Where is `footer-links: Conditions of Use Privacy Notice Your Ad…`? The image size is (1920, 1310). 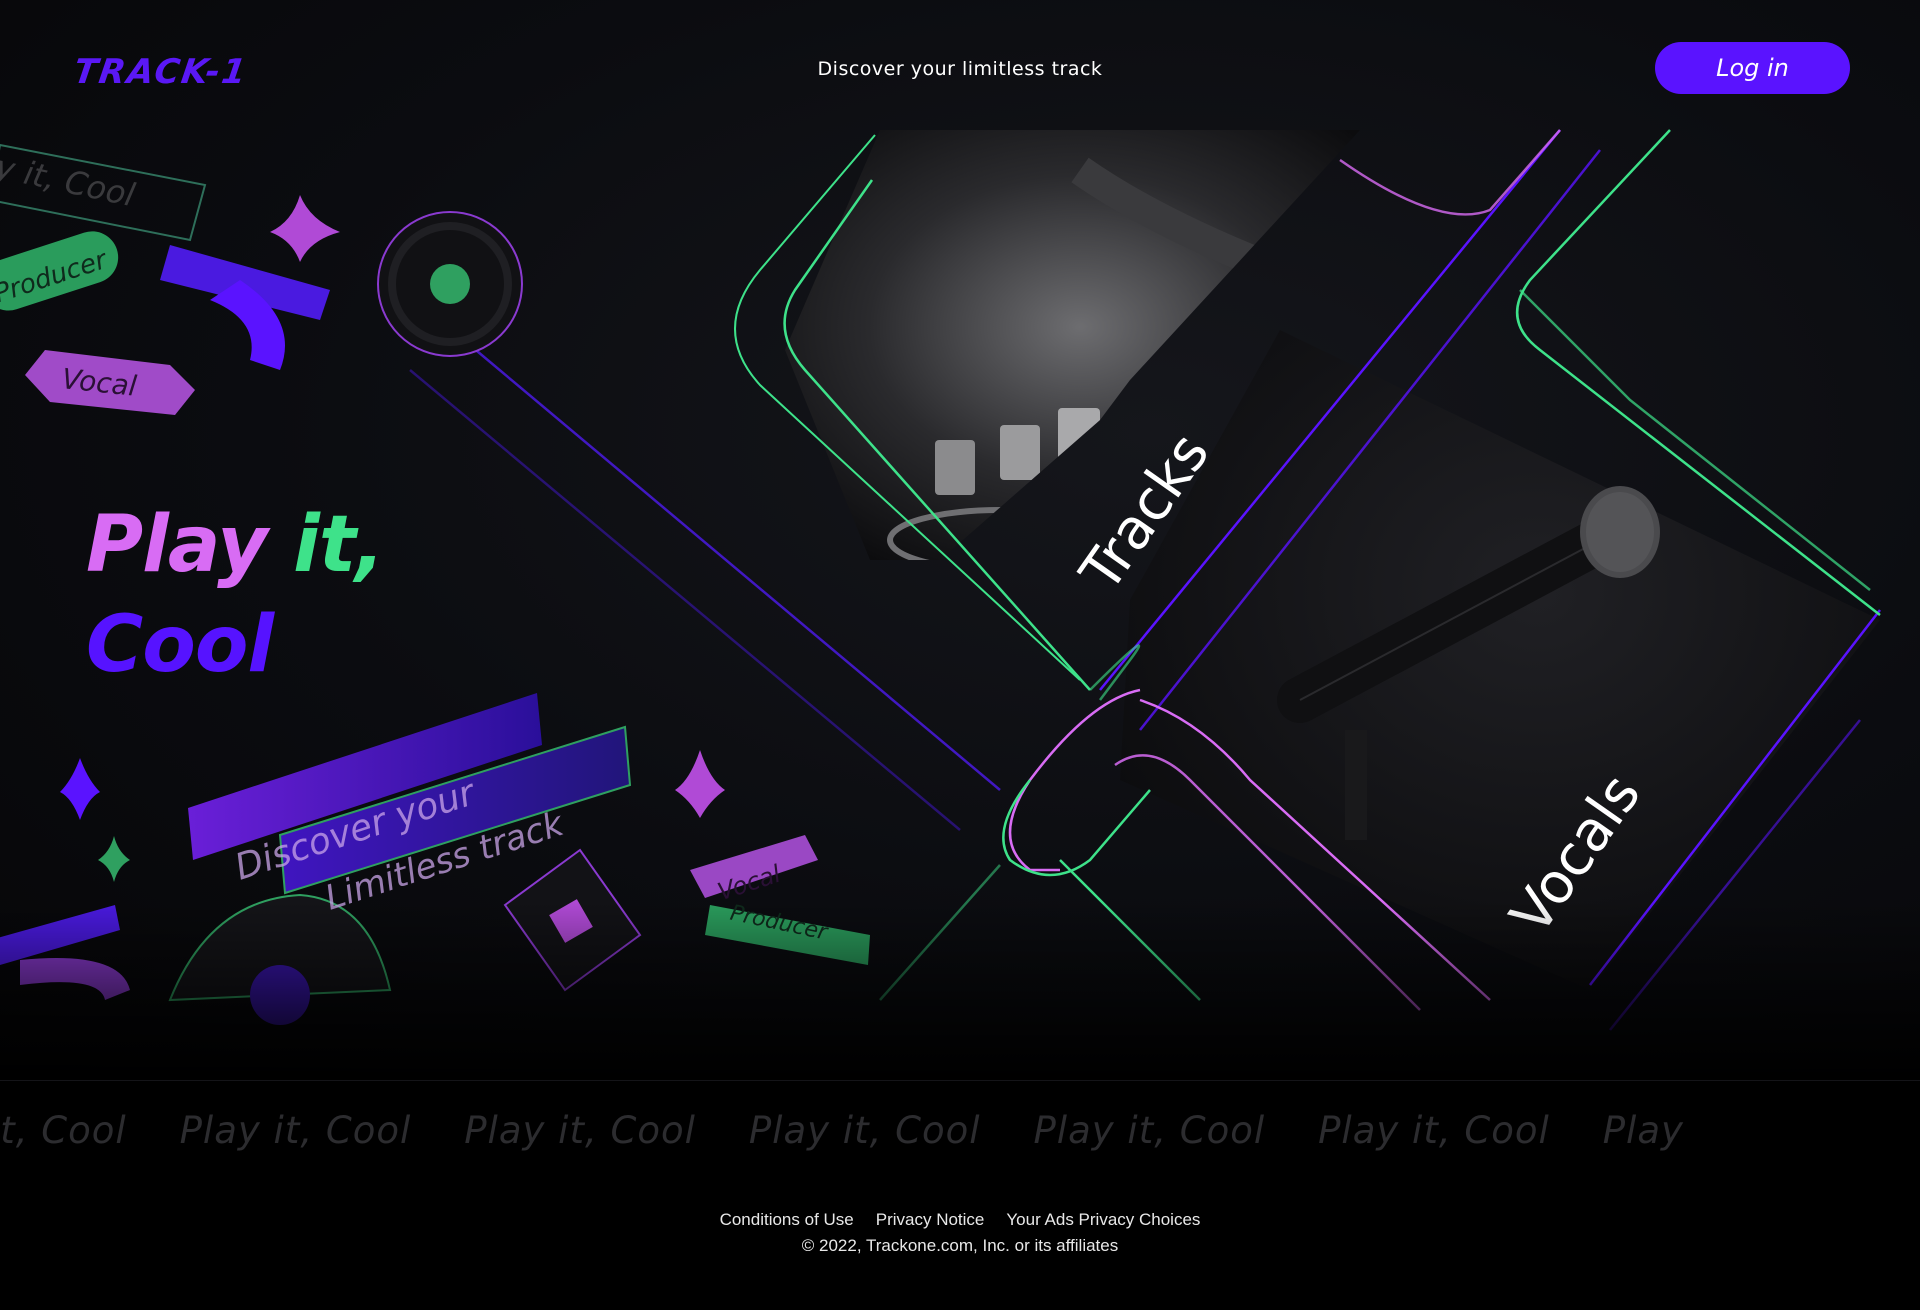 footer-links: Conditions of Use Privacy Notice Your Ad… is located at coordinates (960, 1220).